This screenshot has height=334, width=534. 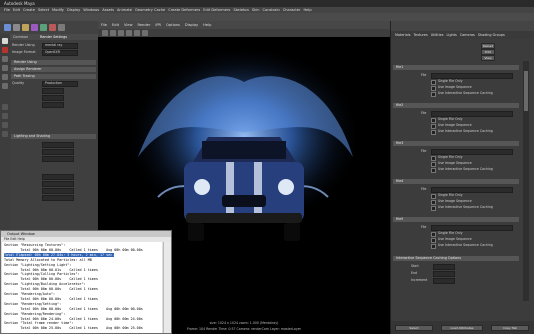 What do you see at coordinates (105, 33) in the screenshot?
I see `redo-render-icon` at bounding box center [105, 33].